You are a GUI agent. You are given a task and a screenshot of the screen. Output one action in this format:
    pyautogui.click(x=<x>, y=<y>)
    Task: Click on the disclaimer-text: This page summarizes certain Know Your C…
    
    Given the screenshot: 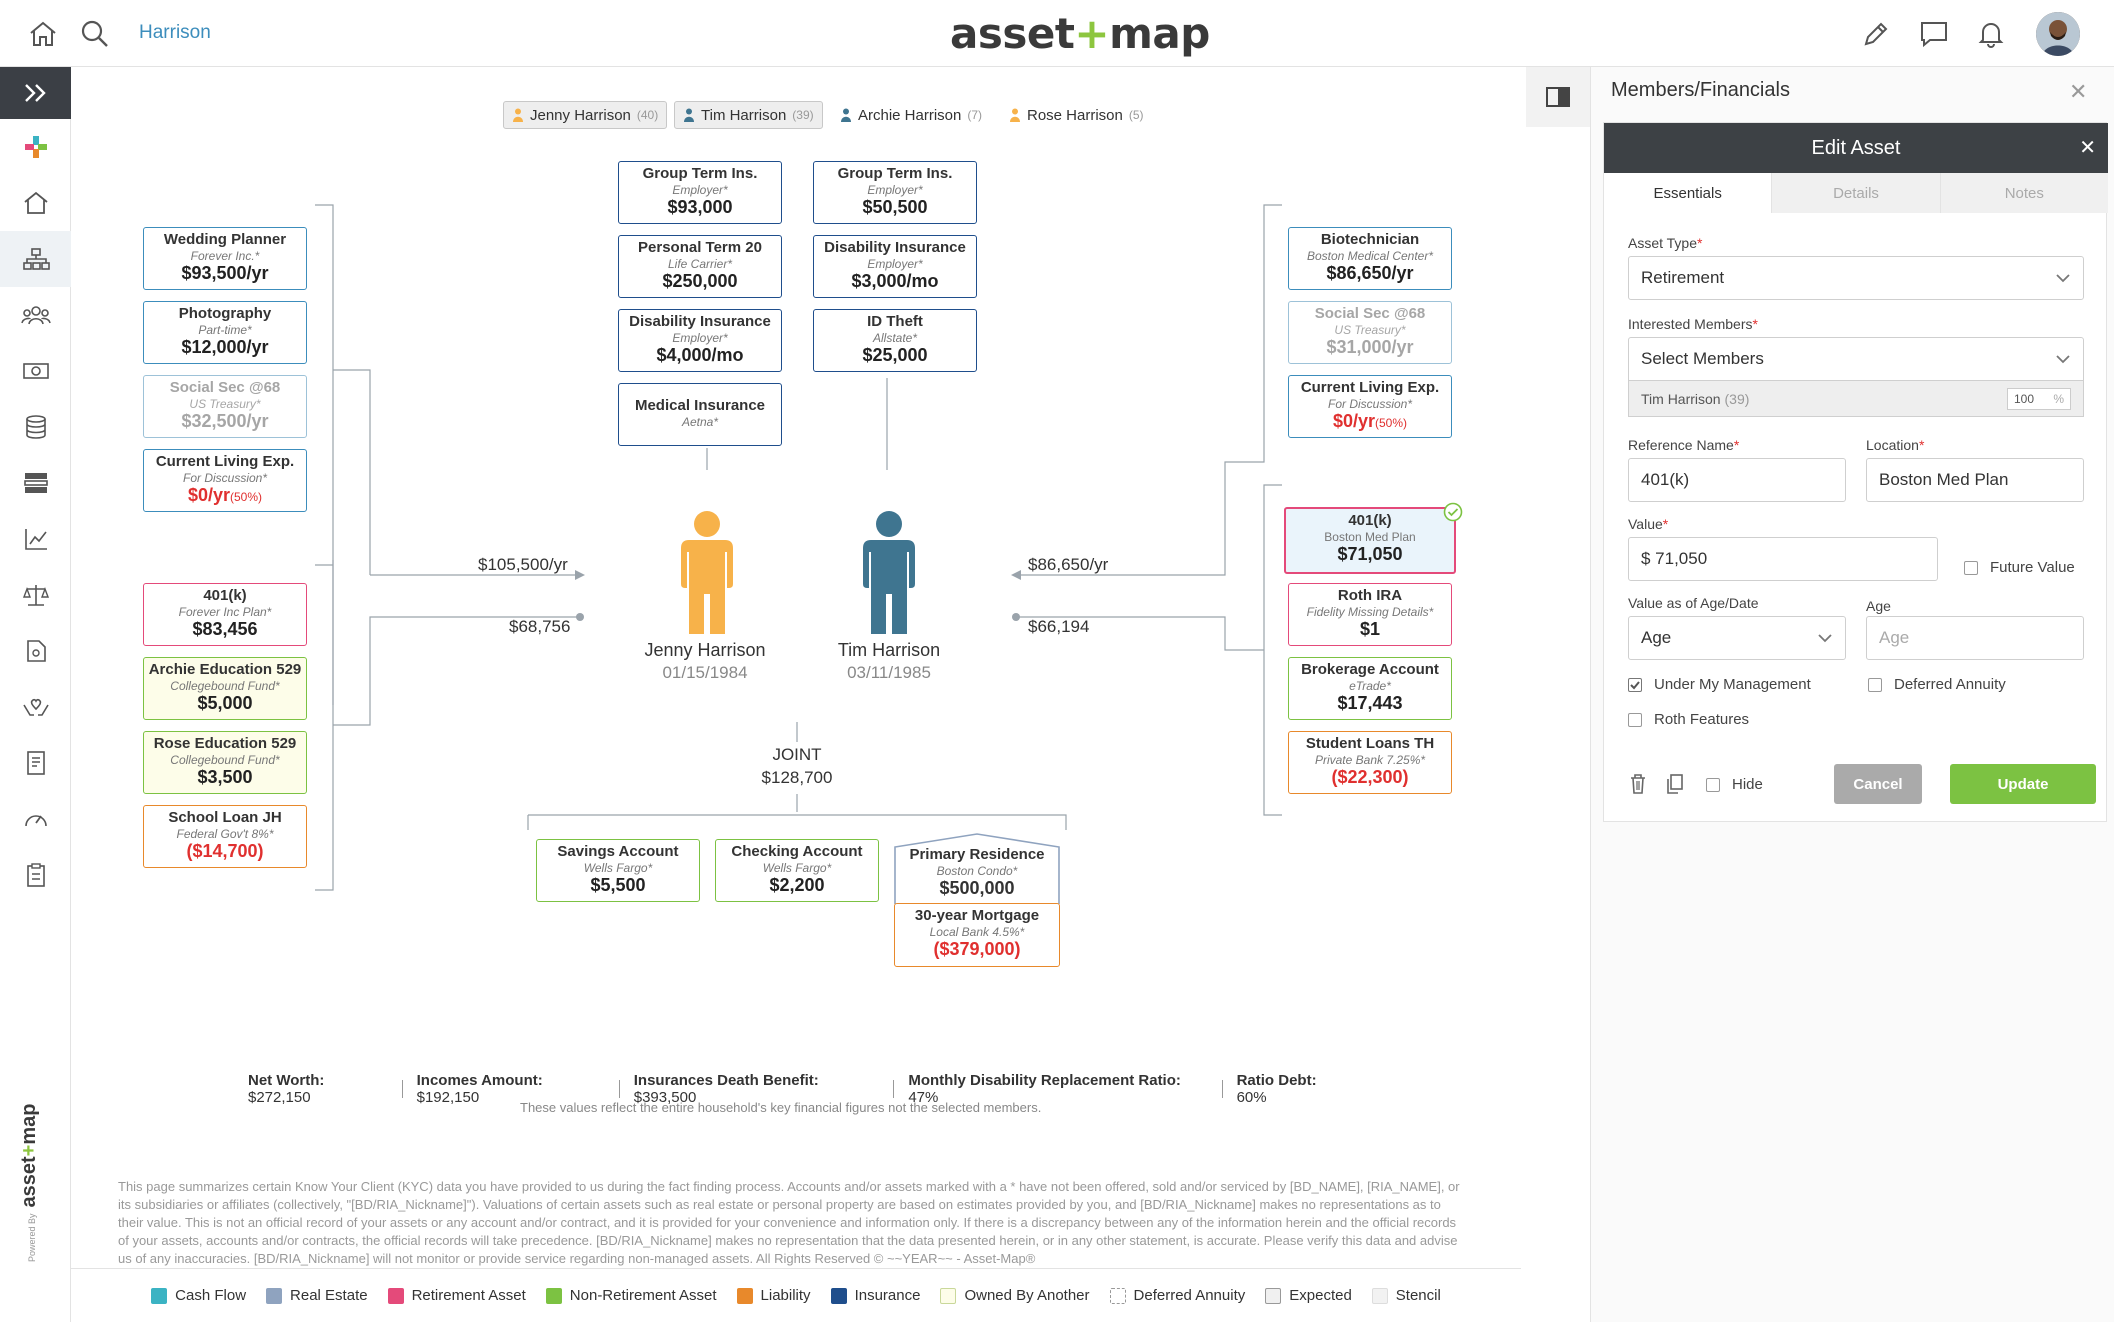 What is the action you would take?
    pyautogui.click(x=789, y=1222)
    